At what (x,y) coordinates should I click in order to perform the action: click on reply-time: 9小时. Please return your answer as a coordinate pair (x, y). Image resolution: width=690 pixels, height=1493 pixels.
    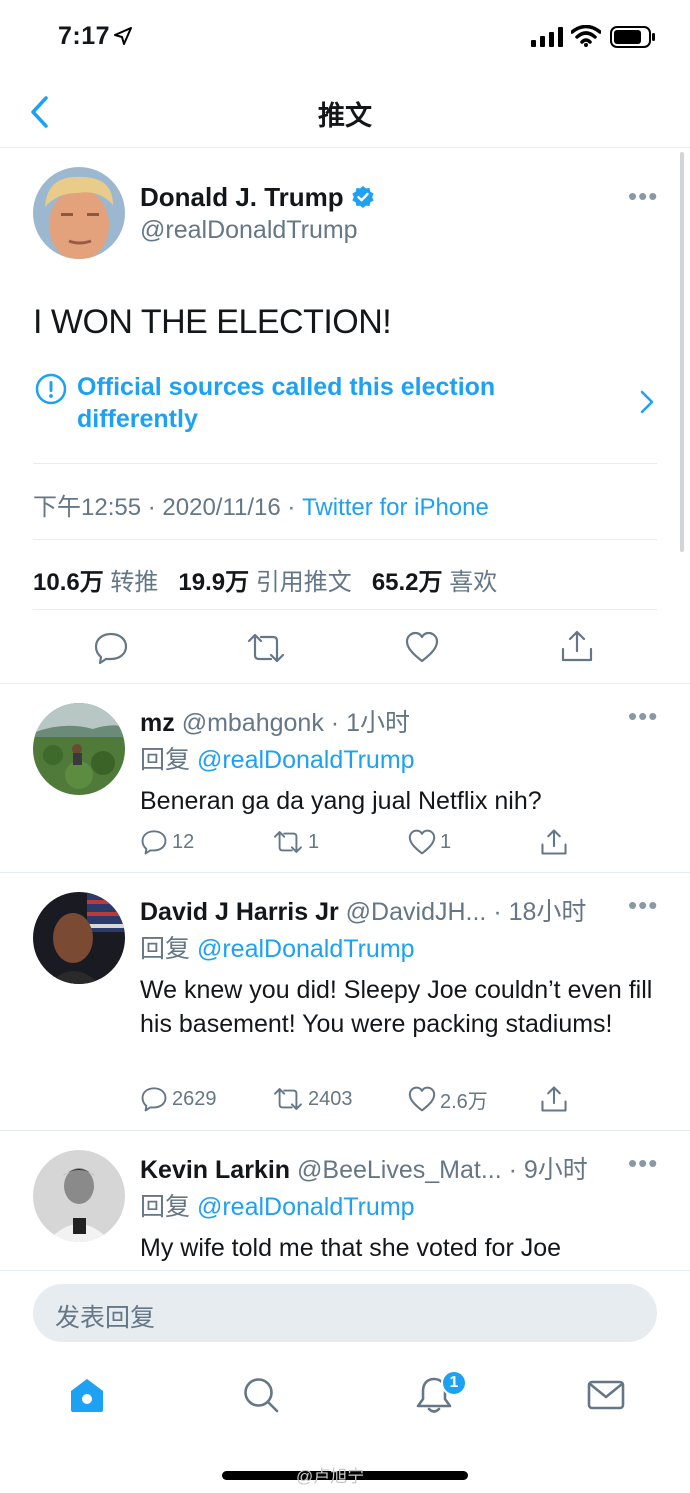
    Looking at the image, I should click on (555, 1170).